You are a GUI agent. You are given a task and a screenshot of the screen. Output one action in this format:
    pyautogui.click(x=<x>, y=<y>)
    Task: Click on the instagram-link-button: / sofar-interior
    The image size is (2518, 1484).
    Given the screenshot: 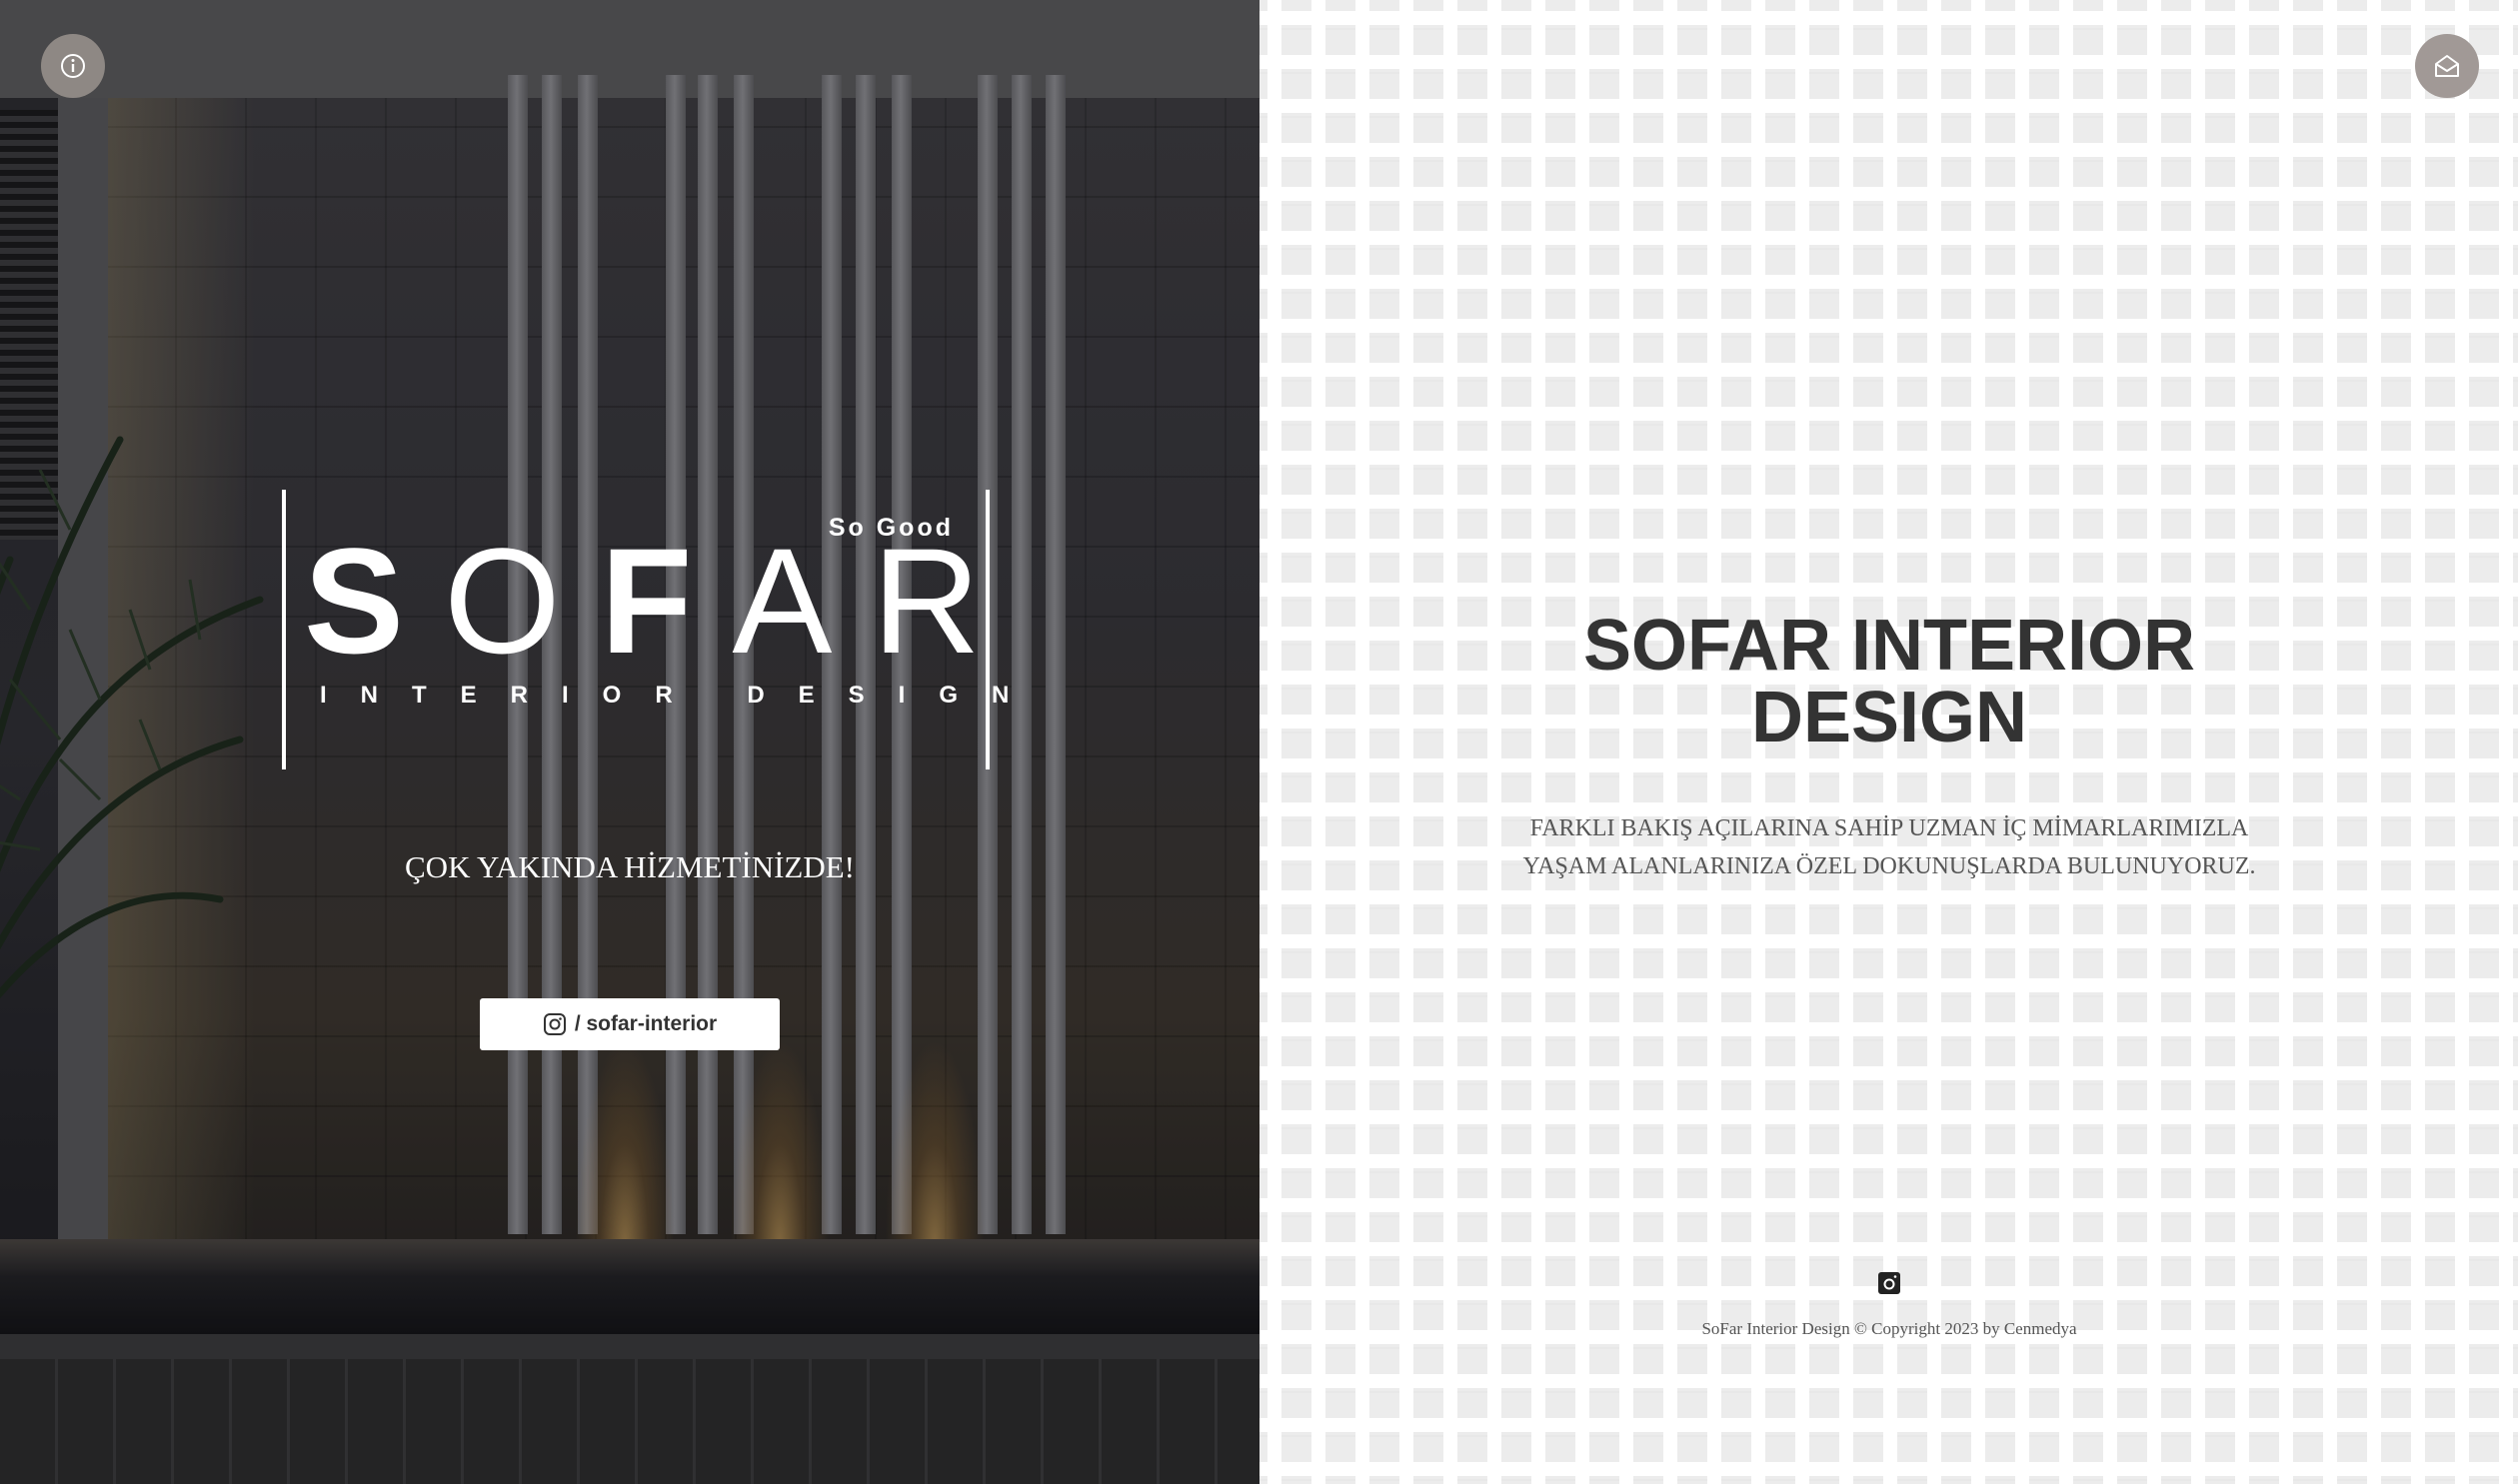 What is the action you would take?
    pyautogui.click(x=630, y=1024)
    